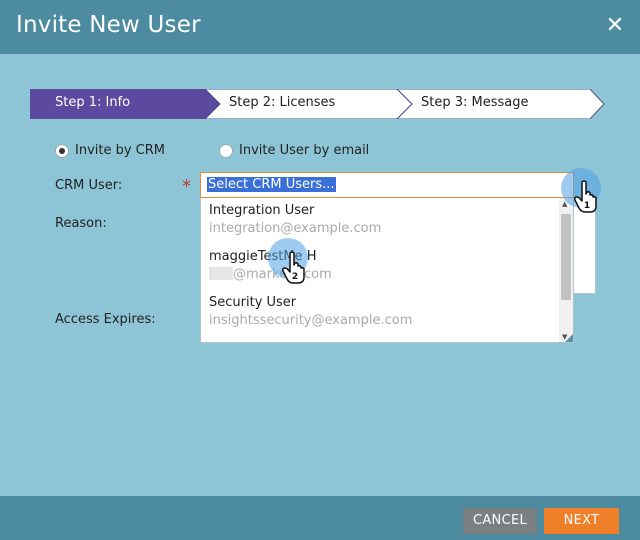 The width and height of the screenshot is (640, 540). I want to click on option-email-row: @marketo.com, so click(270, 274).